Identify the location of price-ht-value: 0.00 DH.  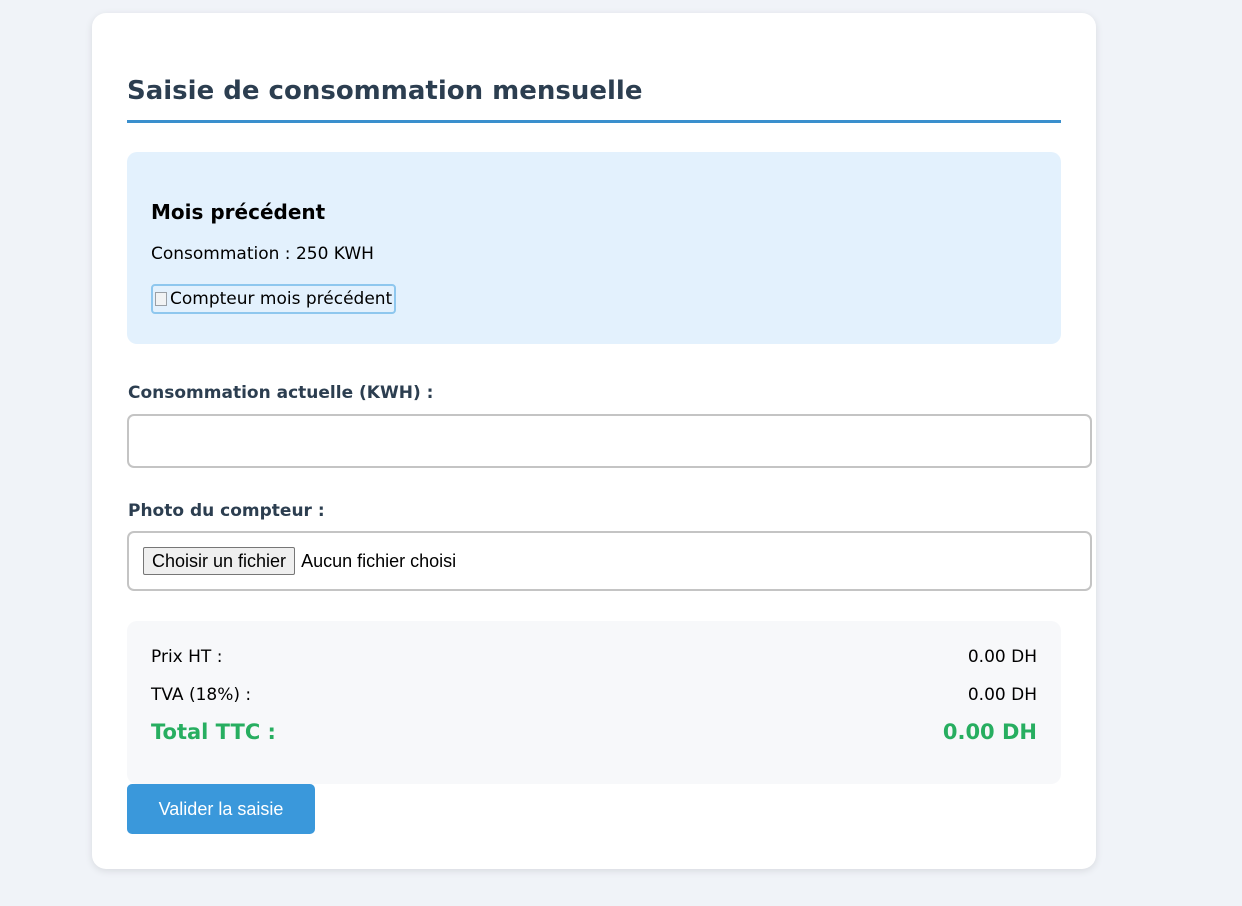
(1002, 657).